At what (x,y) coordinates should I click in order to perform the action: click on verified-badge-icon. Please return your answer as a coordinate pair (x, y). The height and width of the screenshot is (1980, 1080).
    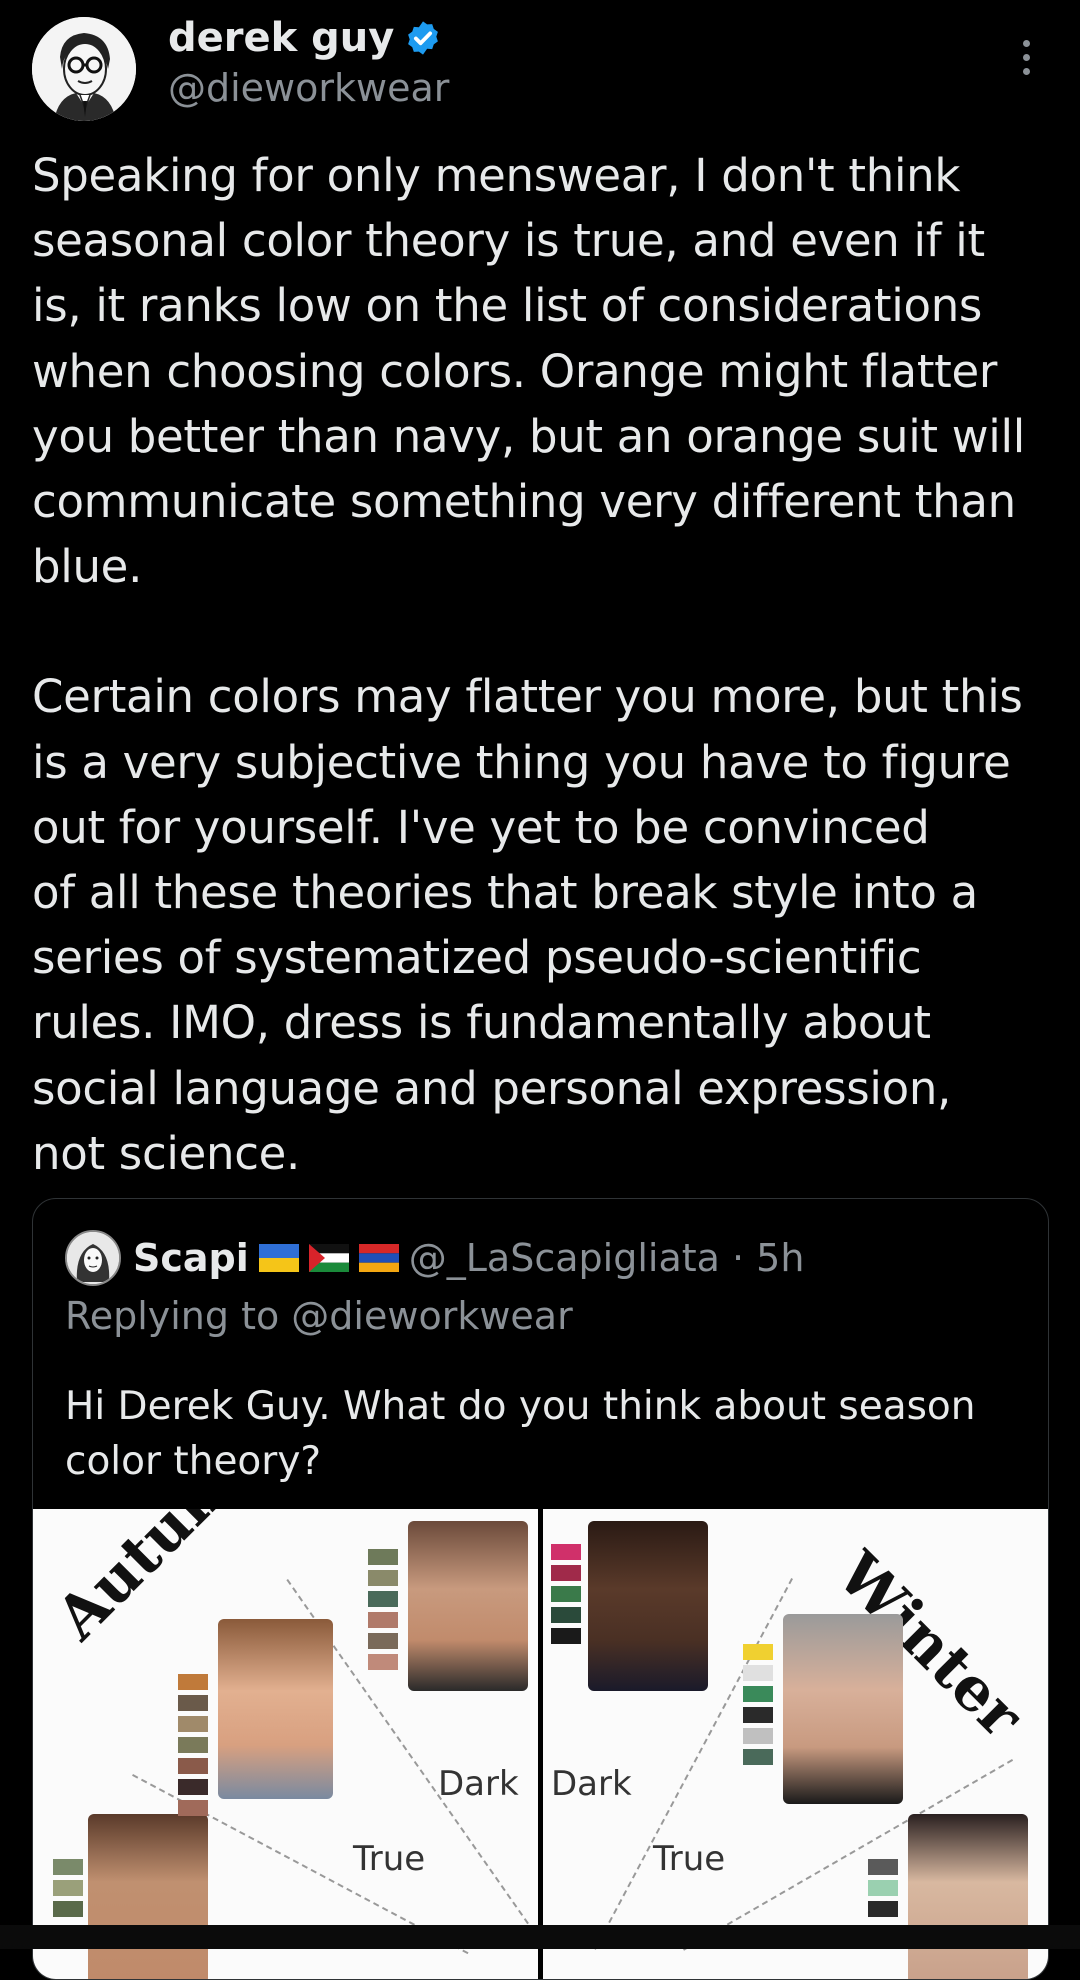
    Looking at the image, I should click on (423, 38).